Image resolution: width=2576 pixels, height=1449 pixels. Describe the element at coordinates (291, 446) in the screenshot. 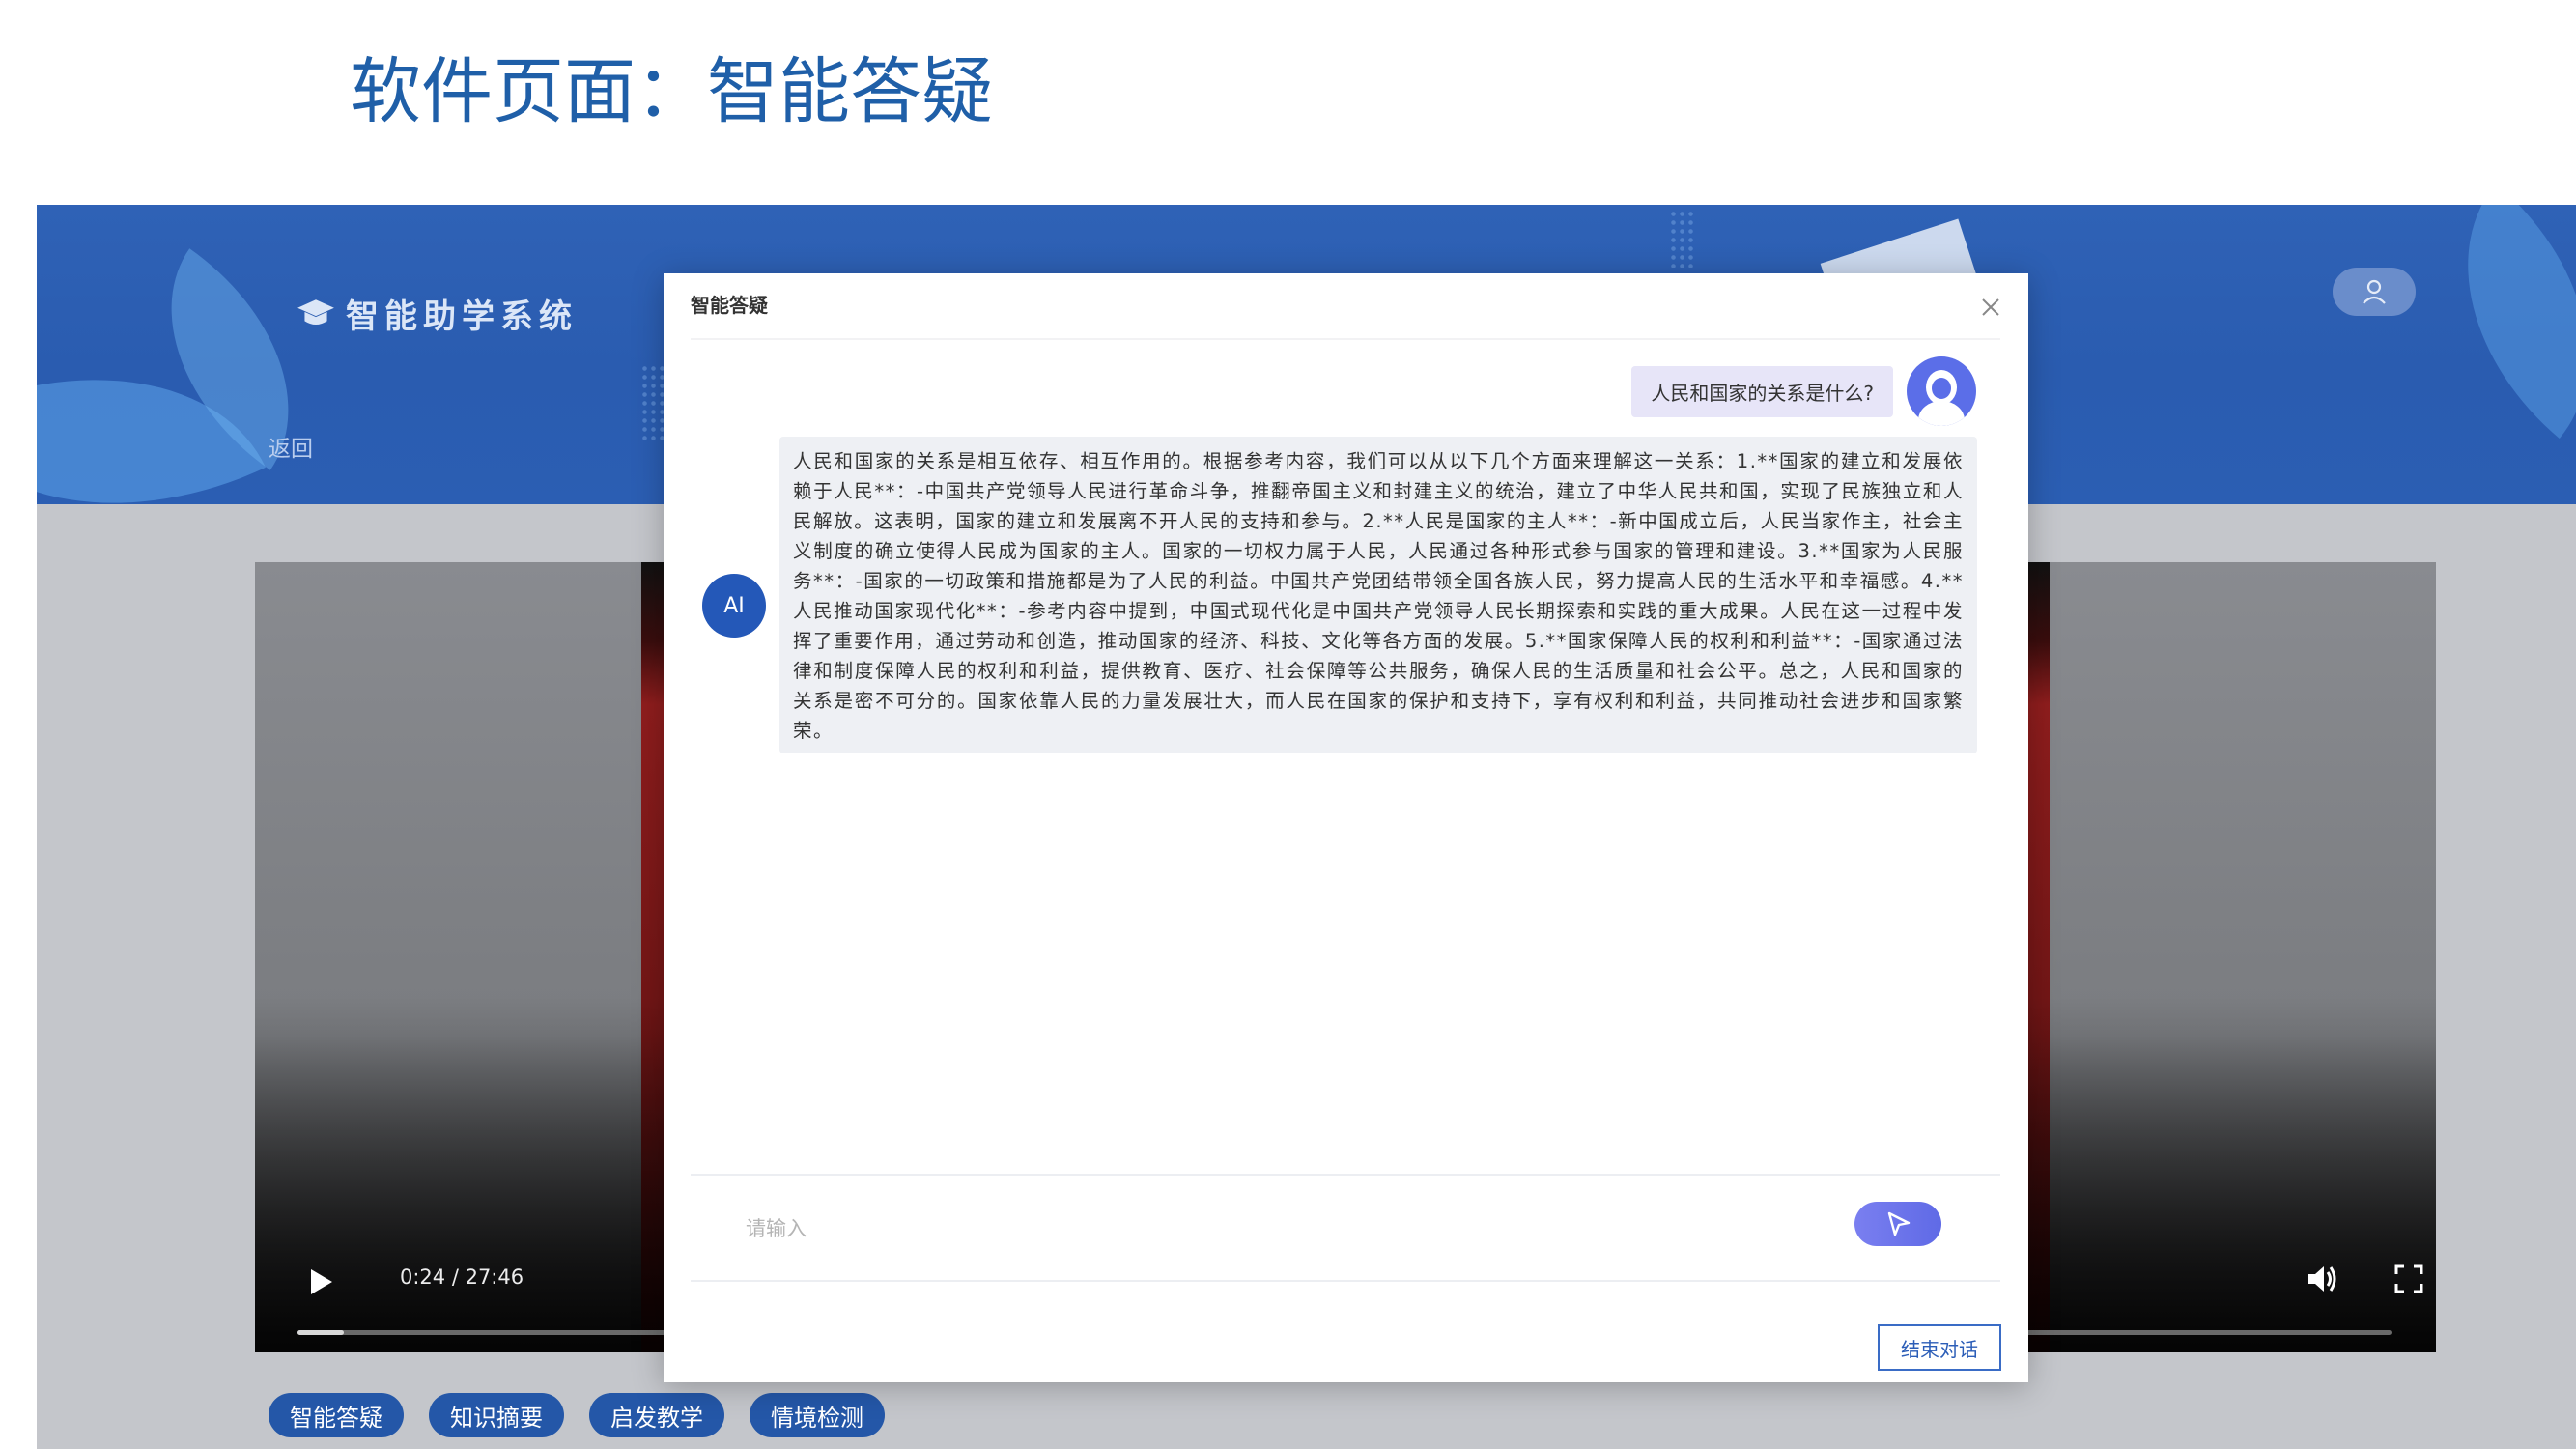

I see `back-link: 返回` at that location.